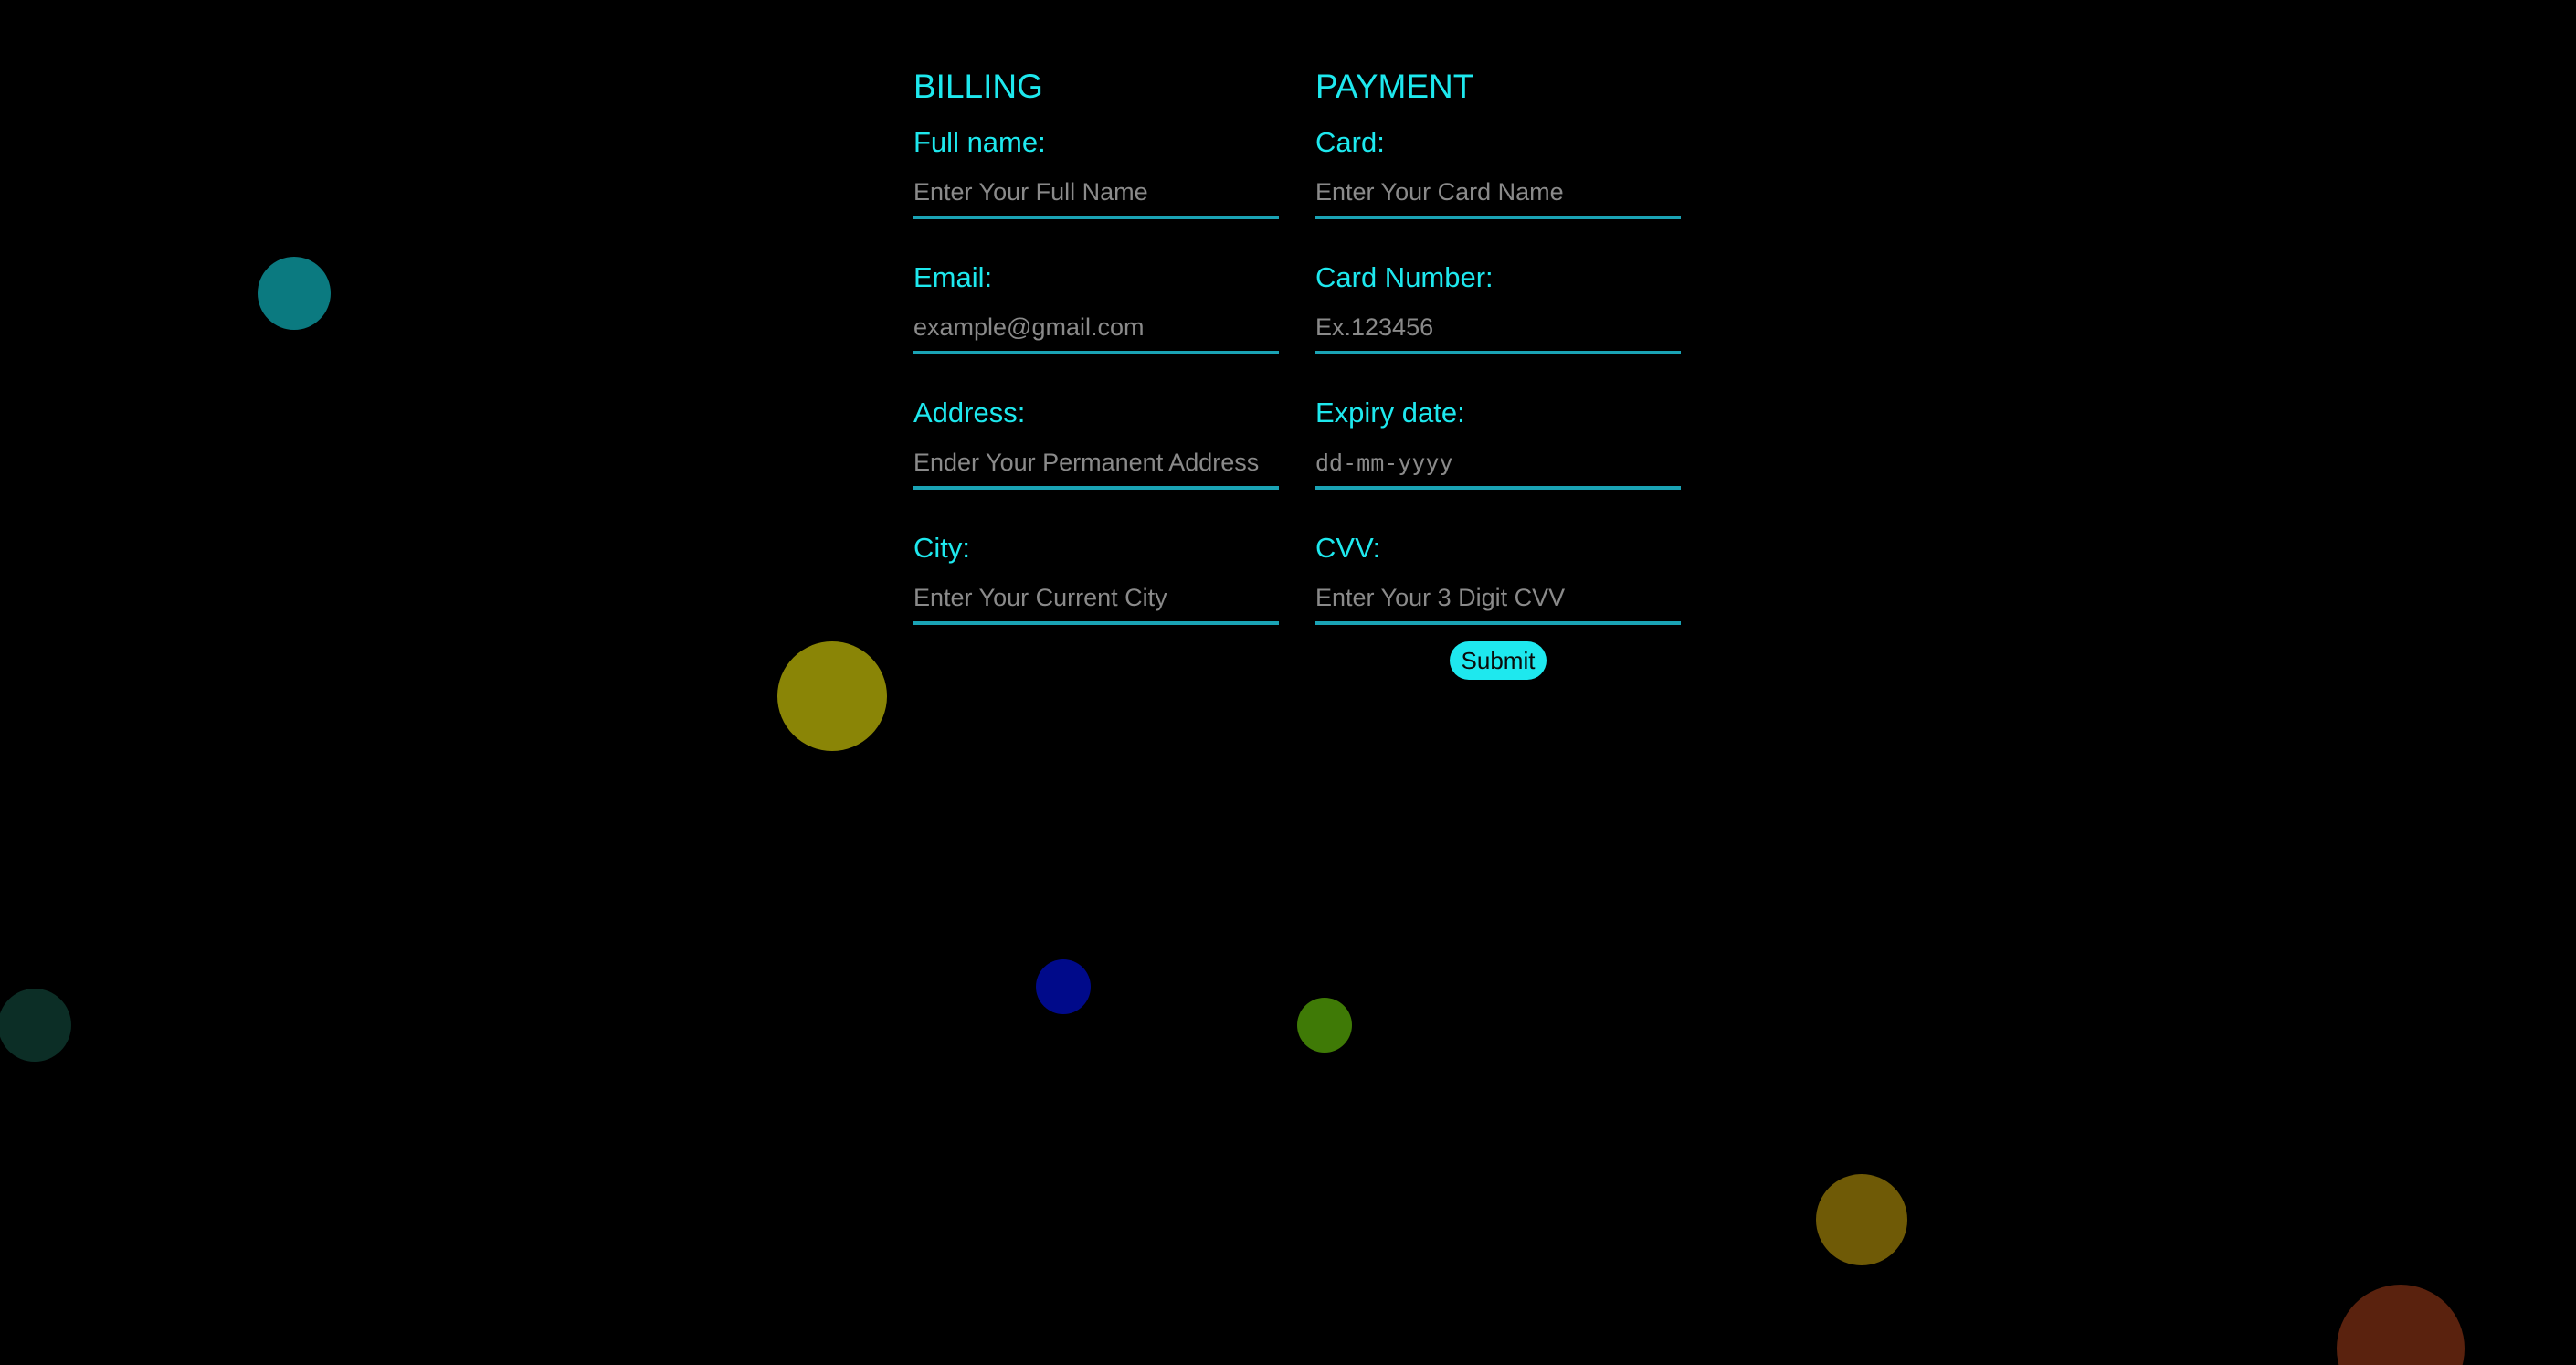 The width and height of the screenshot is (2576, 1365). What do you see at coordinates (1394, 87) in the screenshot?
I see `payment-title: PAYMENT` at bounding box center [1394, 87].